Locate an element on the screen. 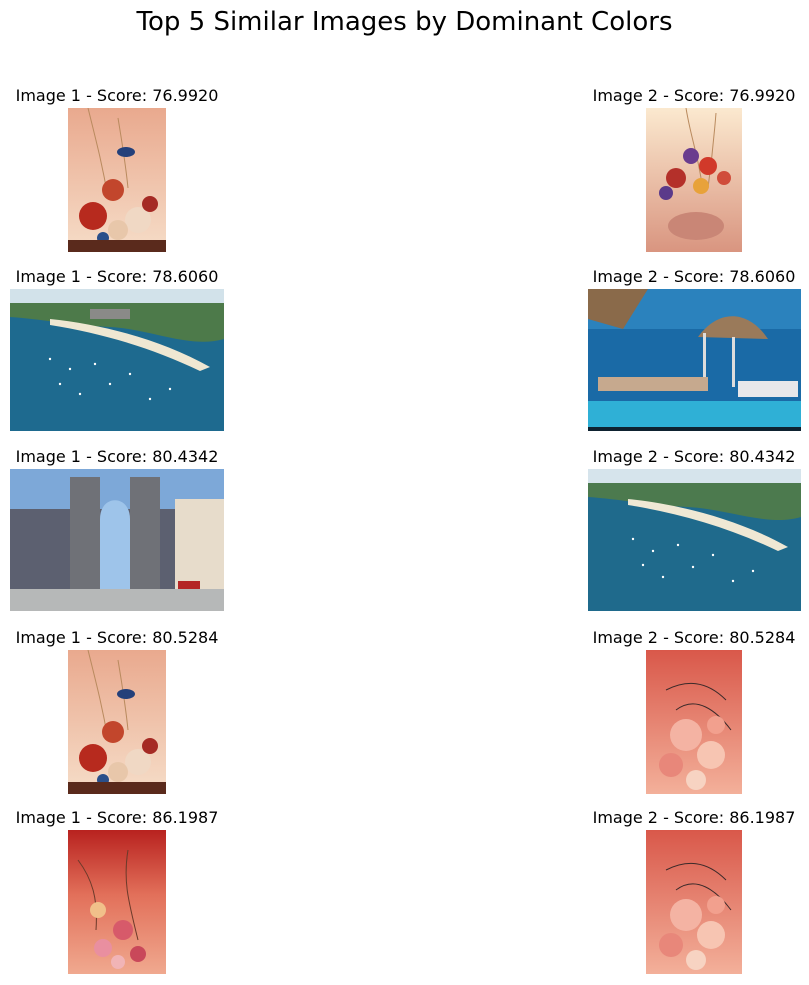  image-caption: Image 1 - Score: 80.4342 is located at coordinates (117, 456).